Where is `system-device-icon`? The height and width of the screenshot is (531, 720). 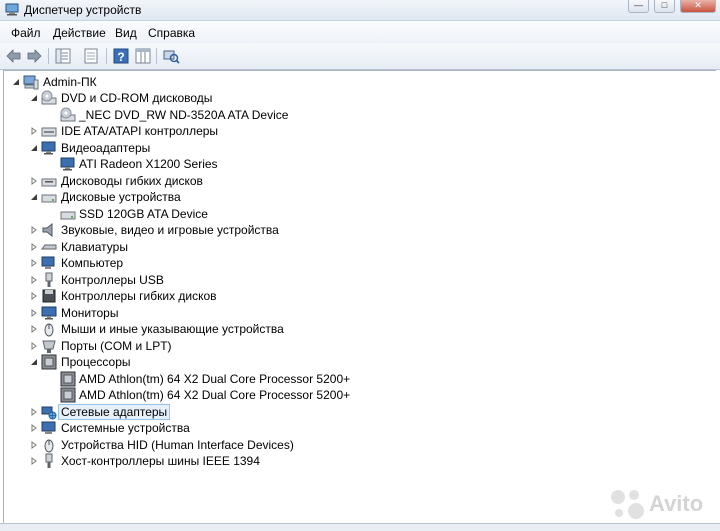
system-device-icon is located at coordinates (48, 427).